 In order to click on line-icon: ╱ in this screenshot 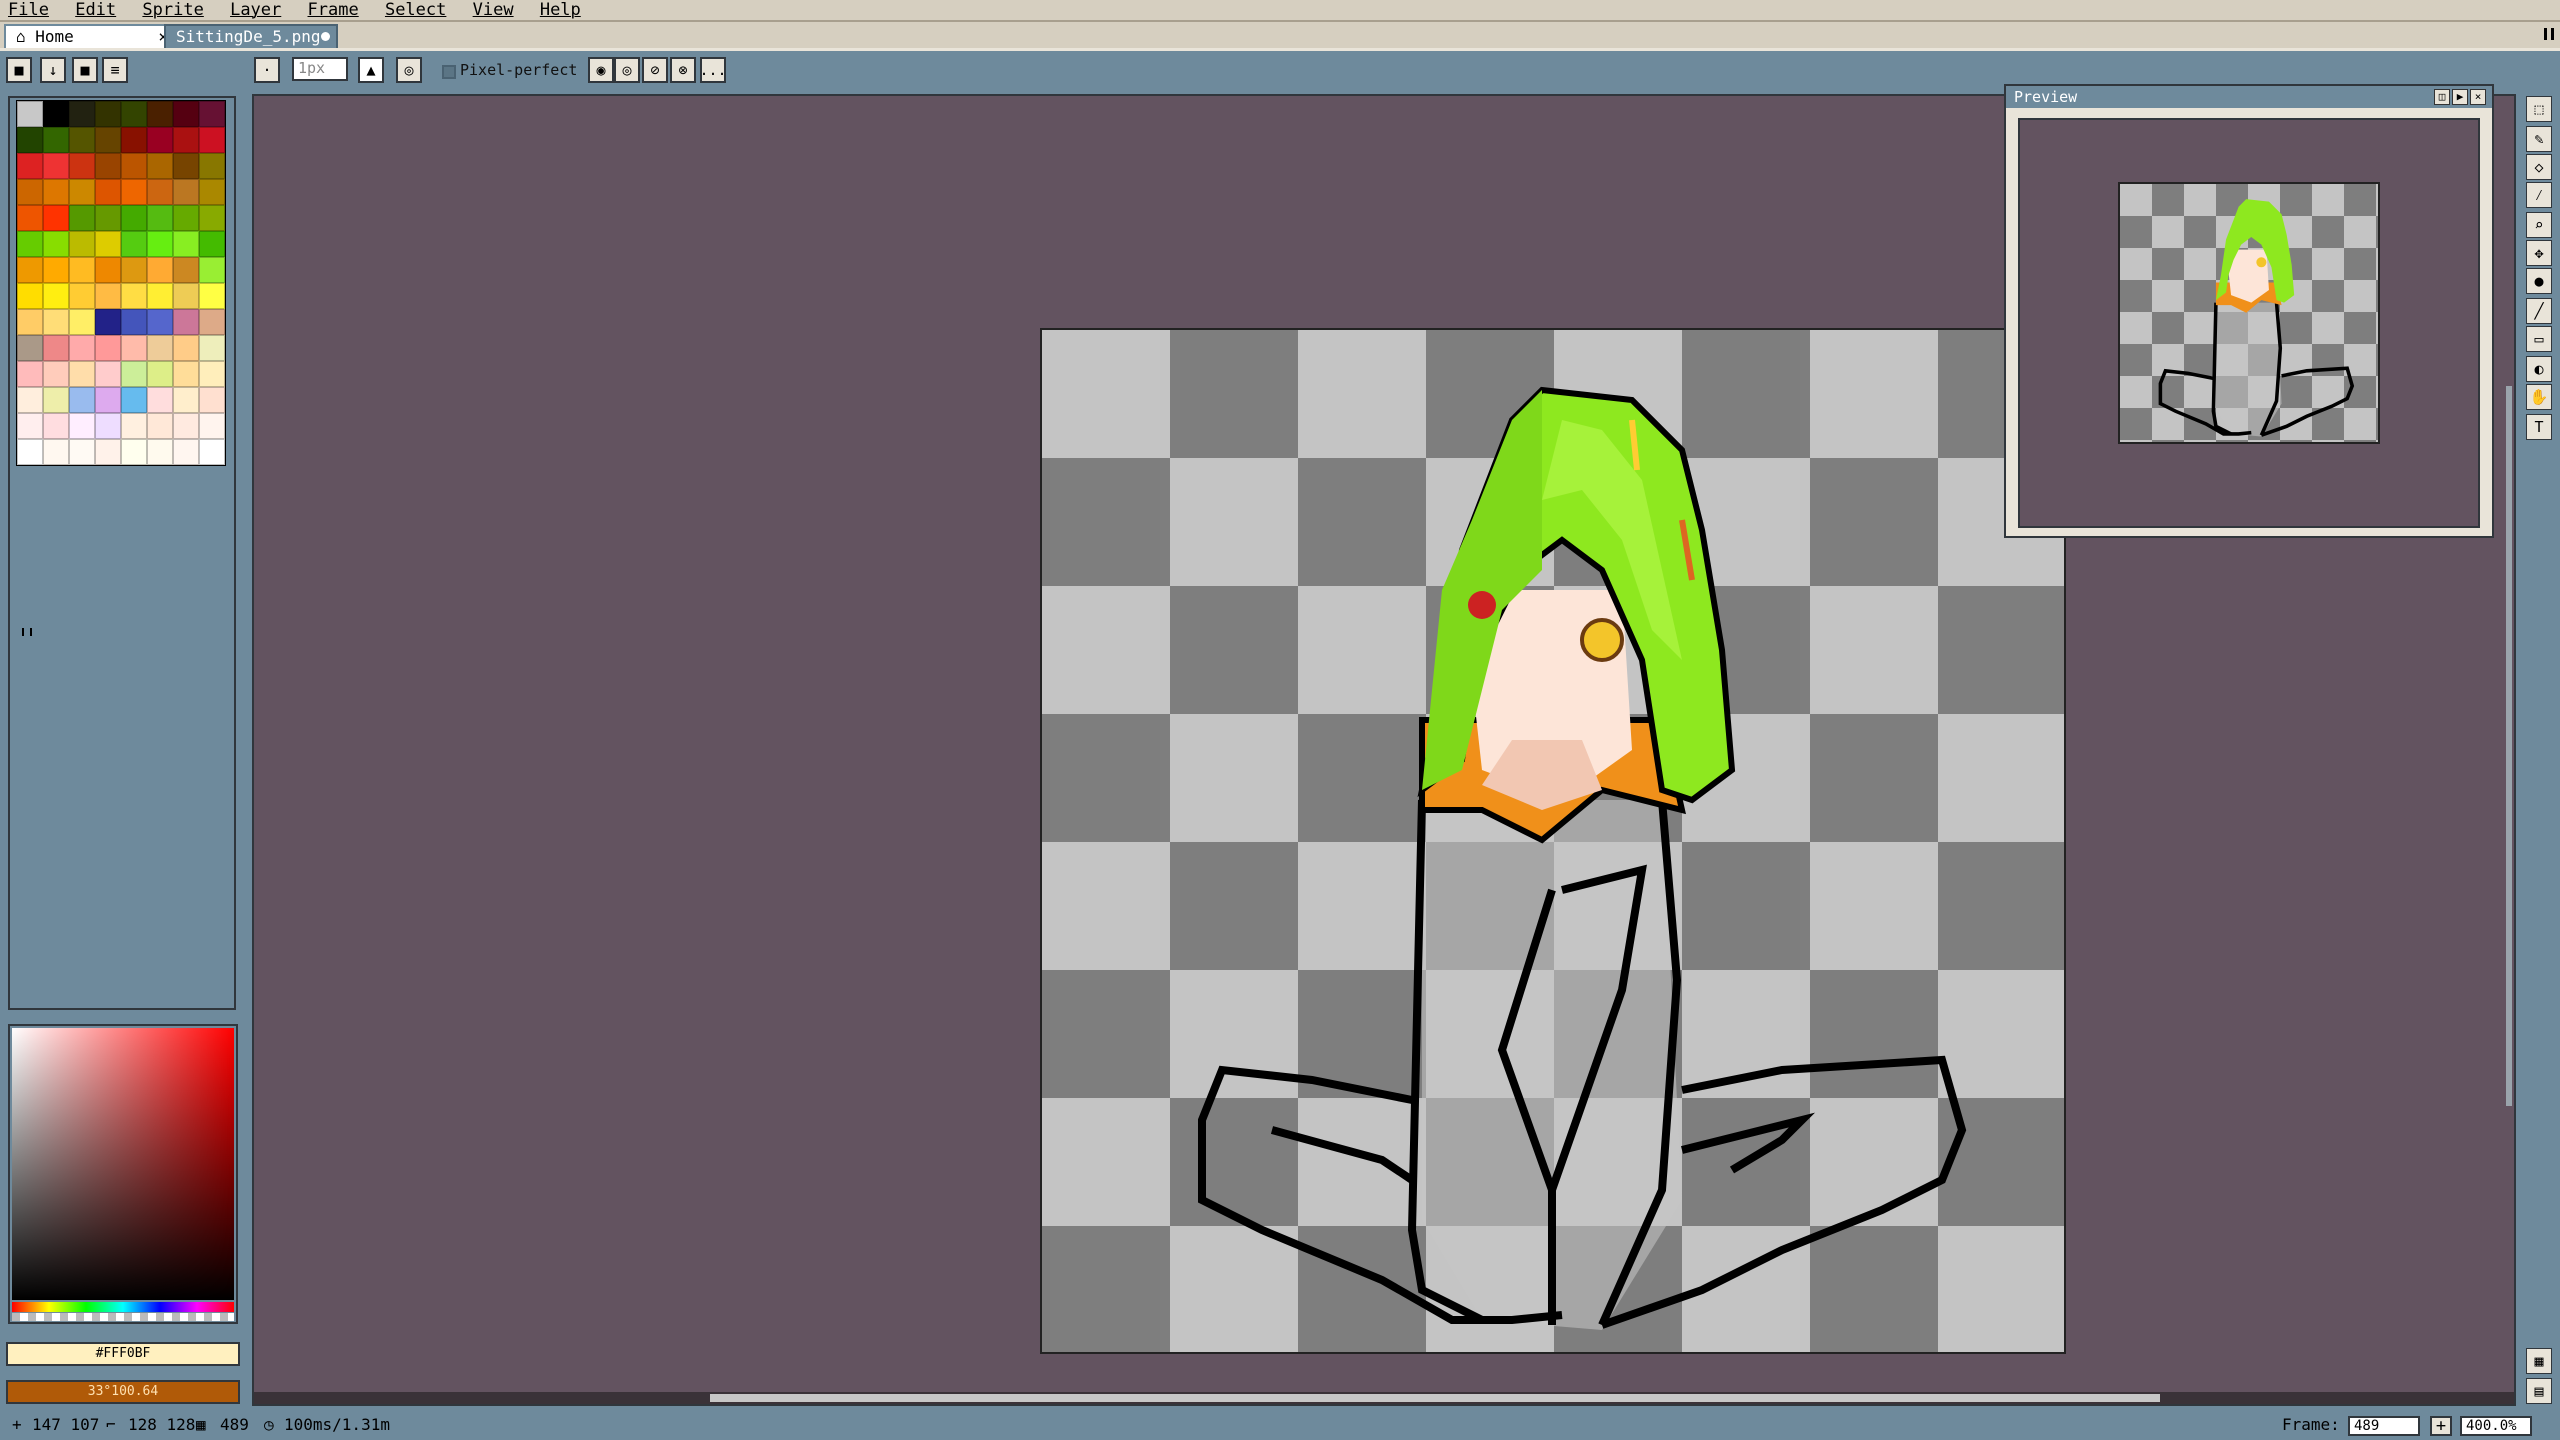, I will do `click(2539, 311)`.